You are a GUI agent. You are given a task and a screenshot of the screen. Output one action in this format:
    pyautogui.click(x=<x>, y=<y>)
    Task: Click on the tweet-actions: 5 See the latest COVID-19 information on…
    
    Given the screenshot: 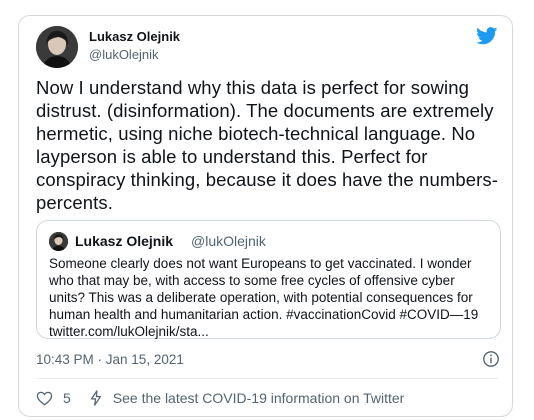 What is the action you would take?
    pyautogui.click(x=220, y=398)
    